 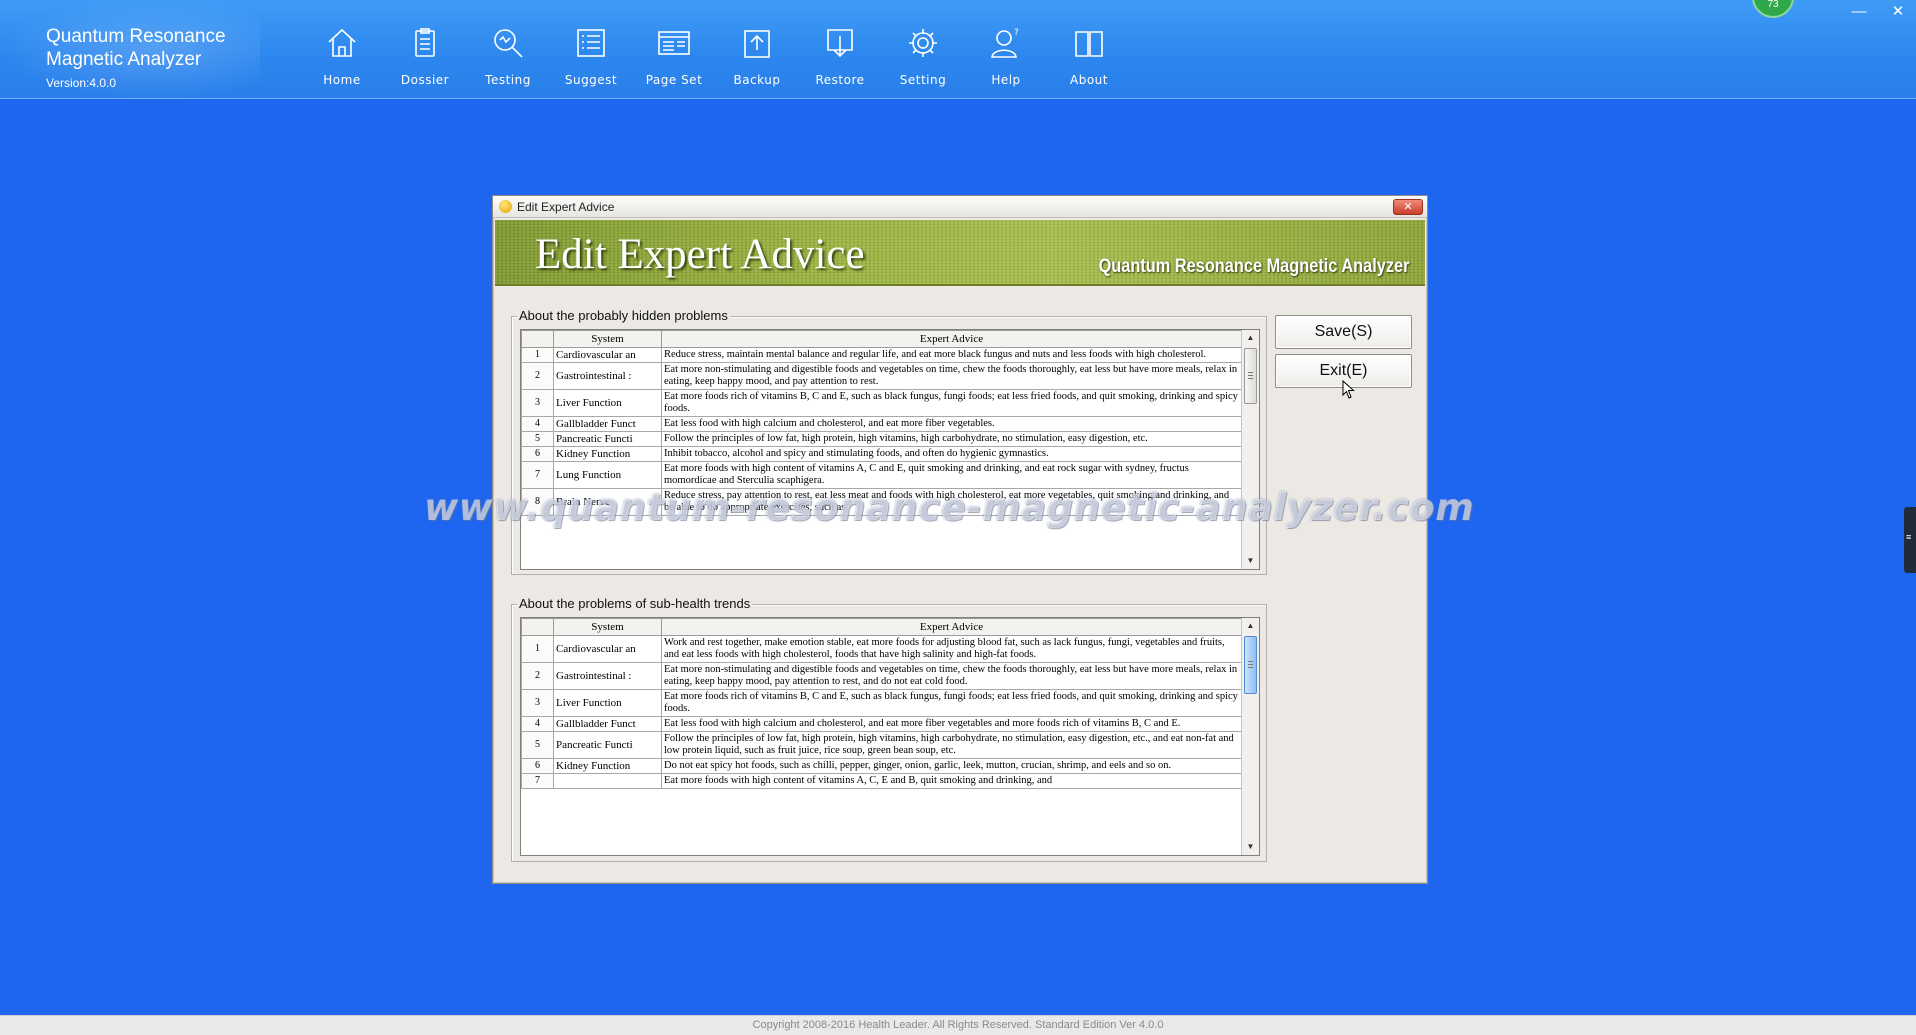 I want to click on dialog-close-button: ✕, so click(x=1408, y=207).